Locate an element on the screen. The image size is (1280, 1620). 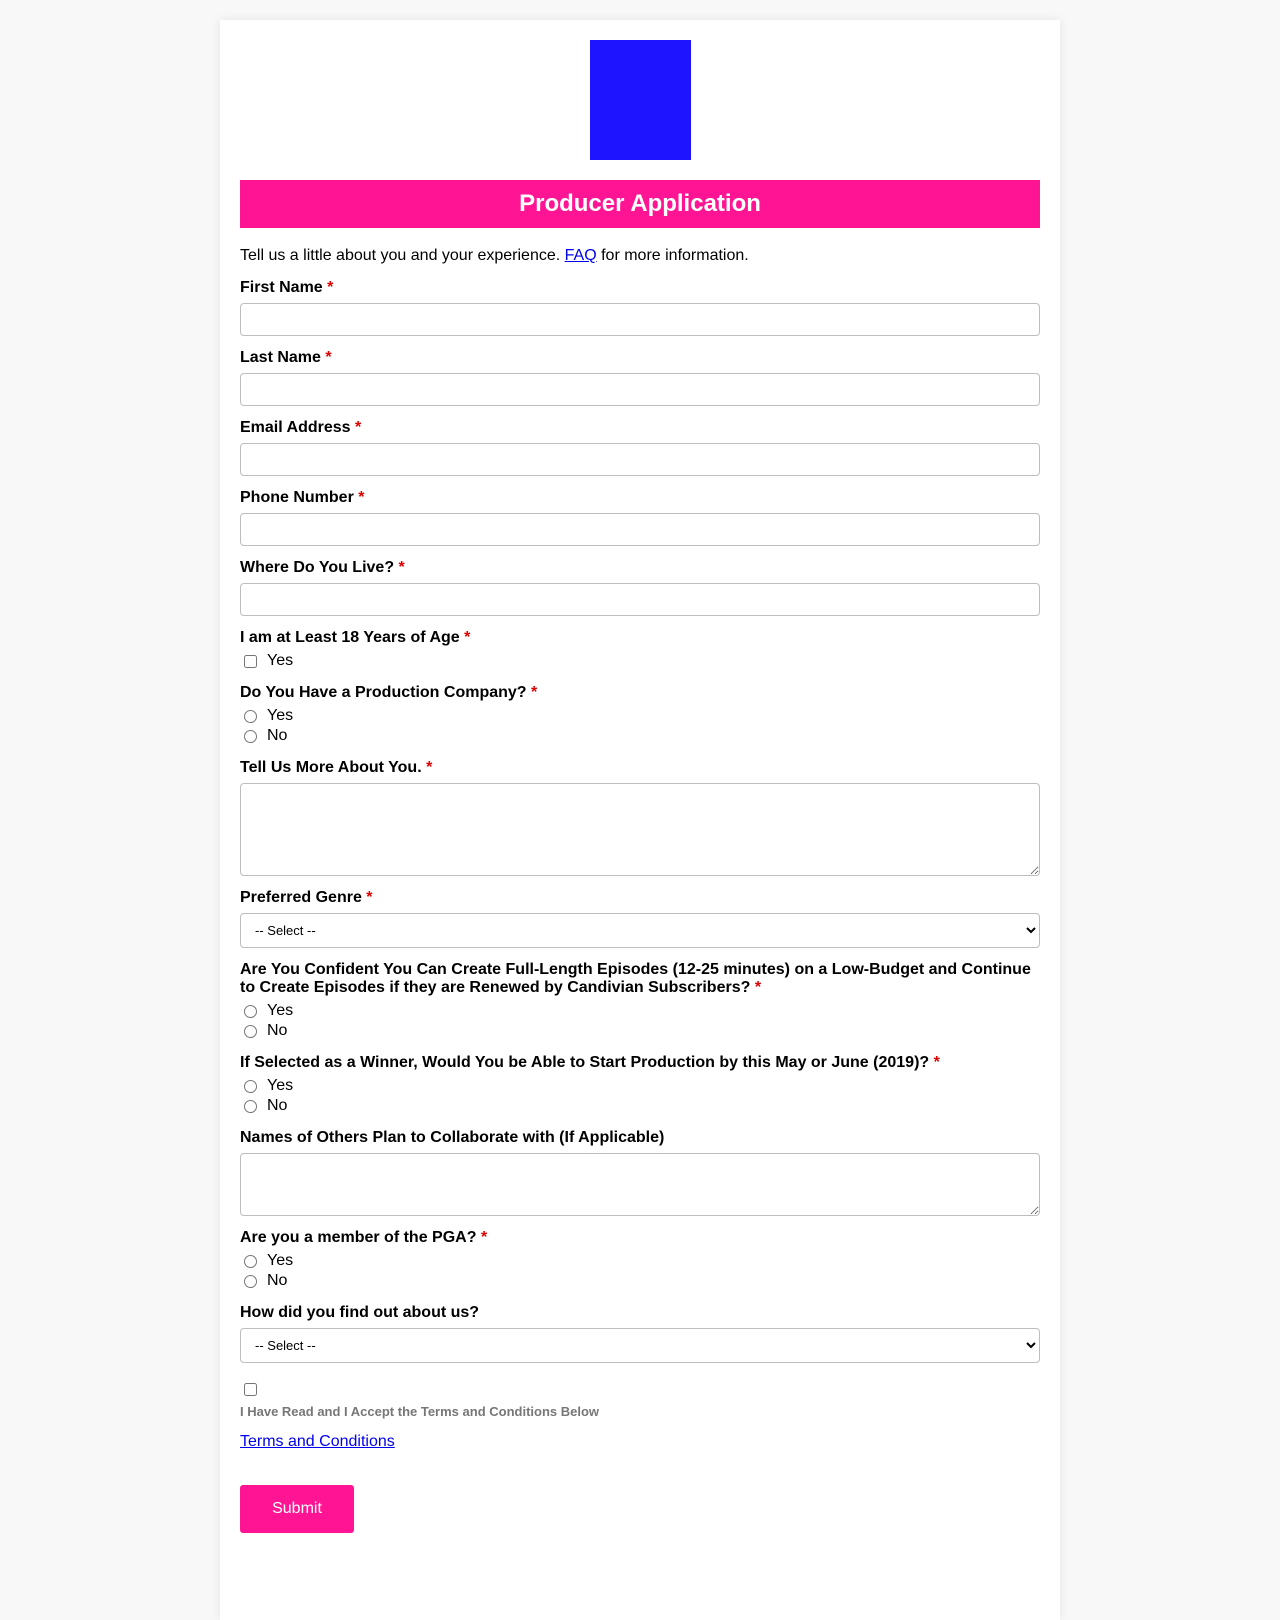
winner-no-radio is located at coordinates (250, 1106).